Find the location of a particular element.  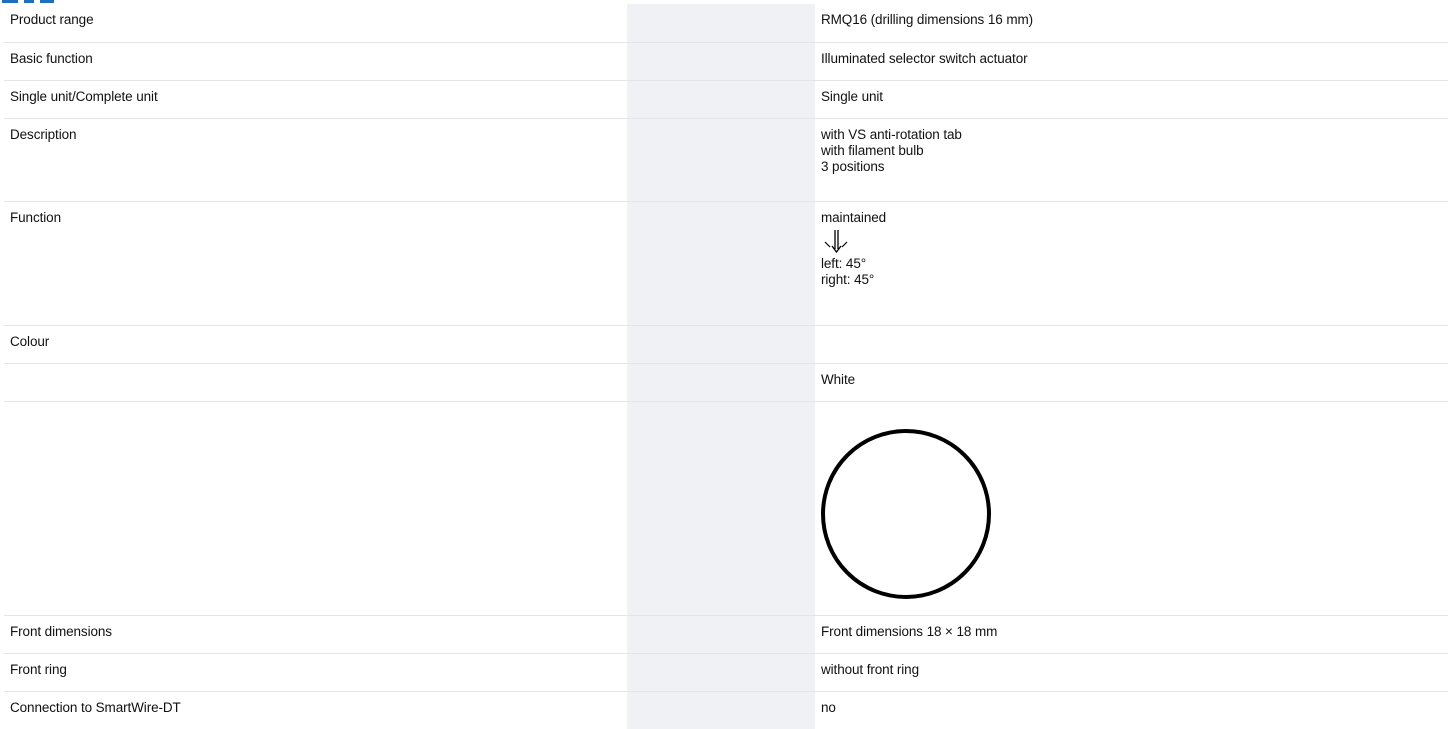

spec-row-smartwire: Connection to SmartWire-DT no is located at coordinates (726, 710).